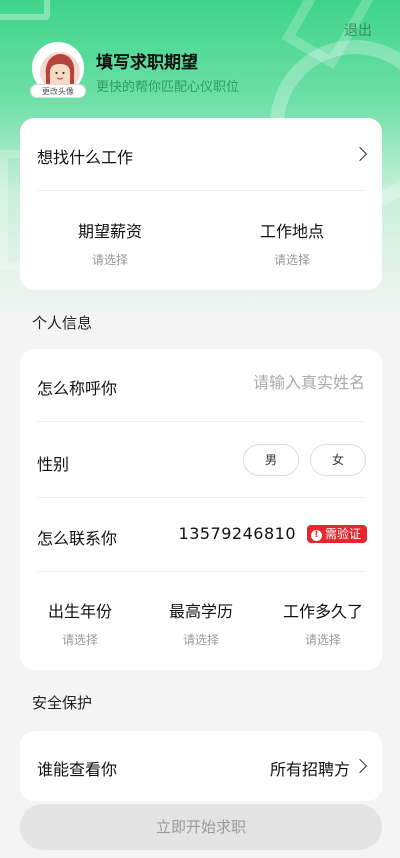 Image resolution: width=400 pixels, height=858 pixels. What do you see at coordinates (342, 534) in the screenshot?
I see `verify-badge-label: 需验证` at bounding box center [342, 534].